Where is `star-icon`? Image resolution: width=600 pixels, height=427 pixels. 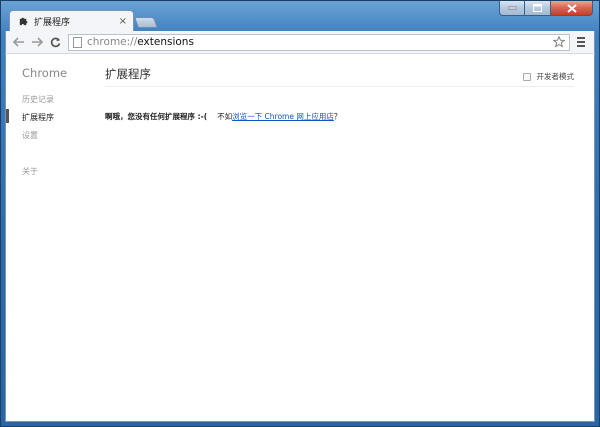
star-icon is located at coordinates (559, 42).